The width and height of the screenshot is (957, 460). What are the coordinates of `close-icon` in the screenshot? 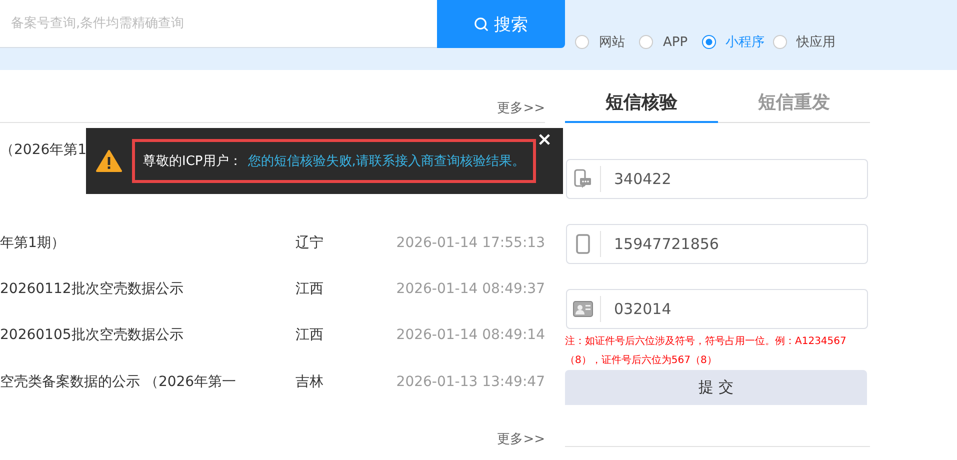 It's located at (544, 139).